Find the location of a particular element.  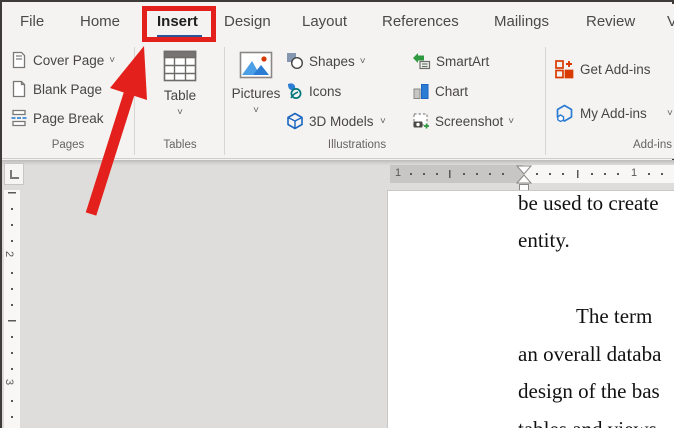

my-addins-button: My Add-ins is located at coordinates (600, 113).